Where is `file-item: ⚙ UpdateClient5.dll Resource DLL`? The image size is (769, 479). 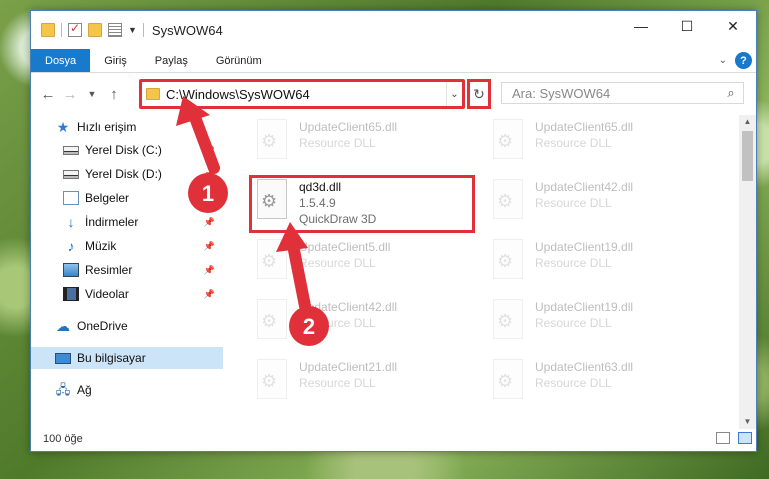 file-item: ⚙ UpdateClient5.dll Resource DLL is located at coordinates (355, 264).